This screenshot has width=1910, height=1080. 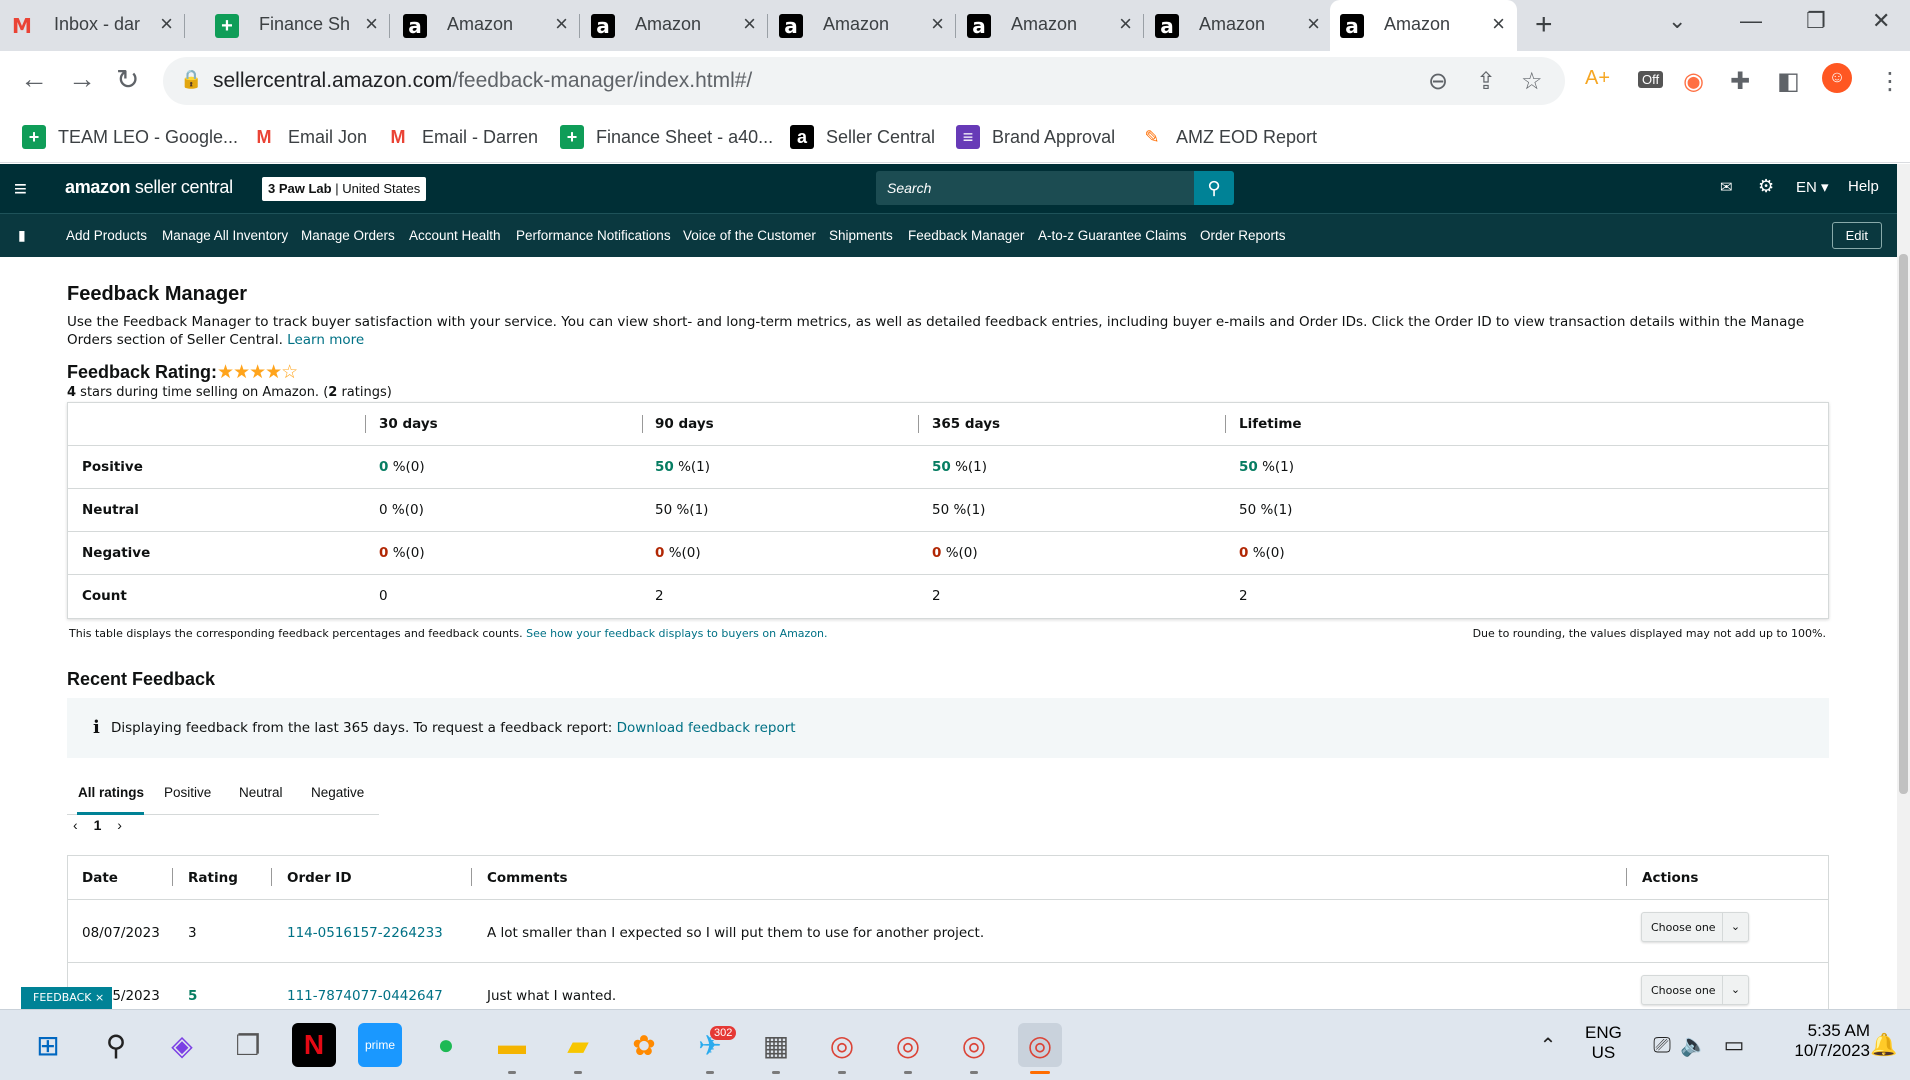 What do you see at coordinates (213, 878) in the screenshot?
I see `column-header: Rating` at bounding box center [213, 878].